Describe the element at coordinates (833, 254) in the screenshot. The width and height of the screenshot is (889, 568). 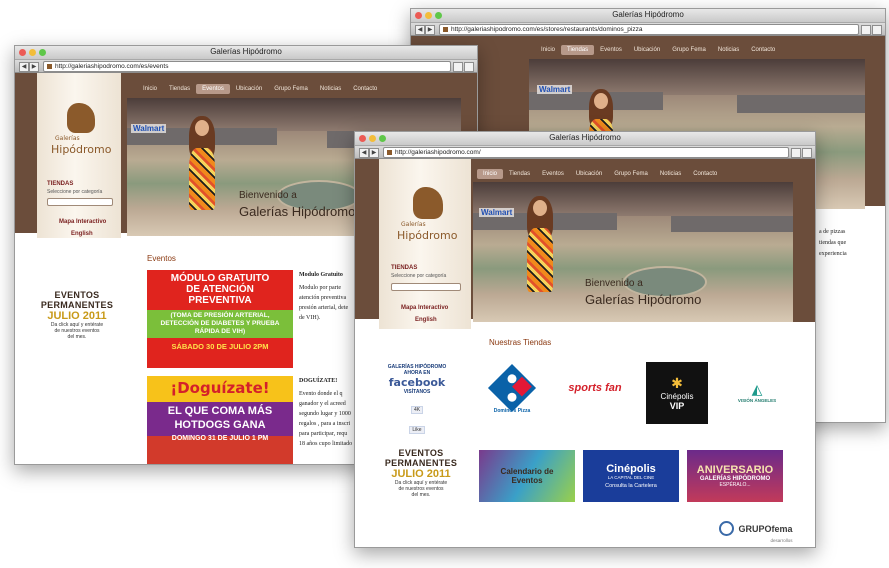
I see `text-line: experiencia` at that location.